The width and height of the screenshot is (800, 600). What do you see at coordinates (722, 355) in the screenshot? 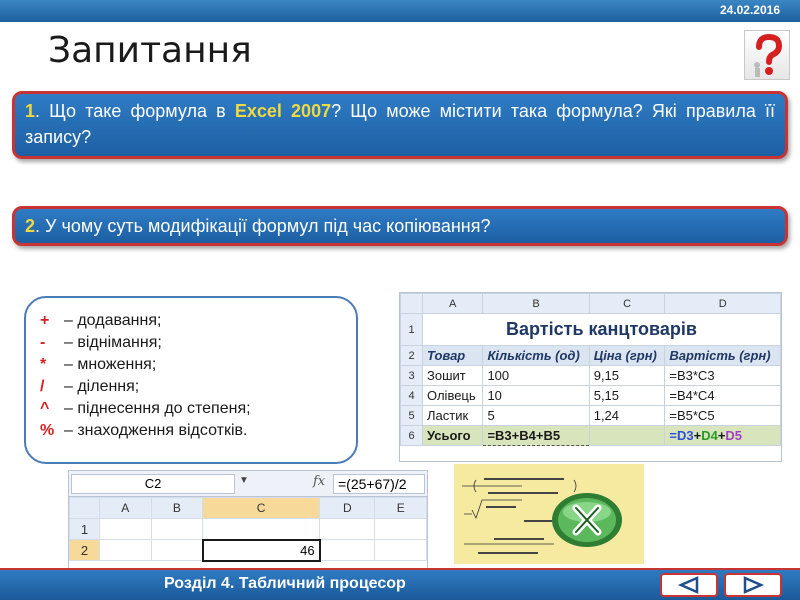
I see `header-cell: Вартість (грн)` at bounding box center [722, 355].